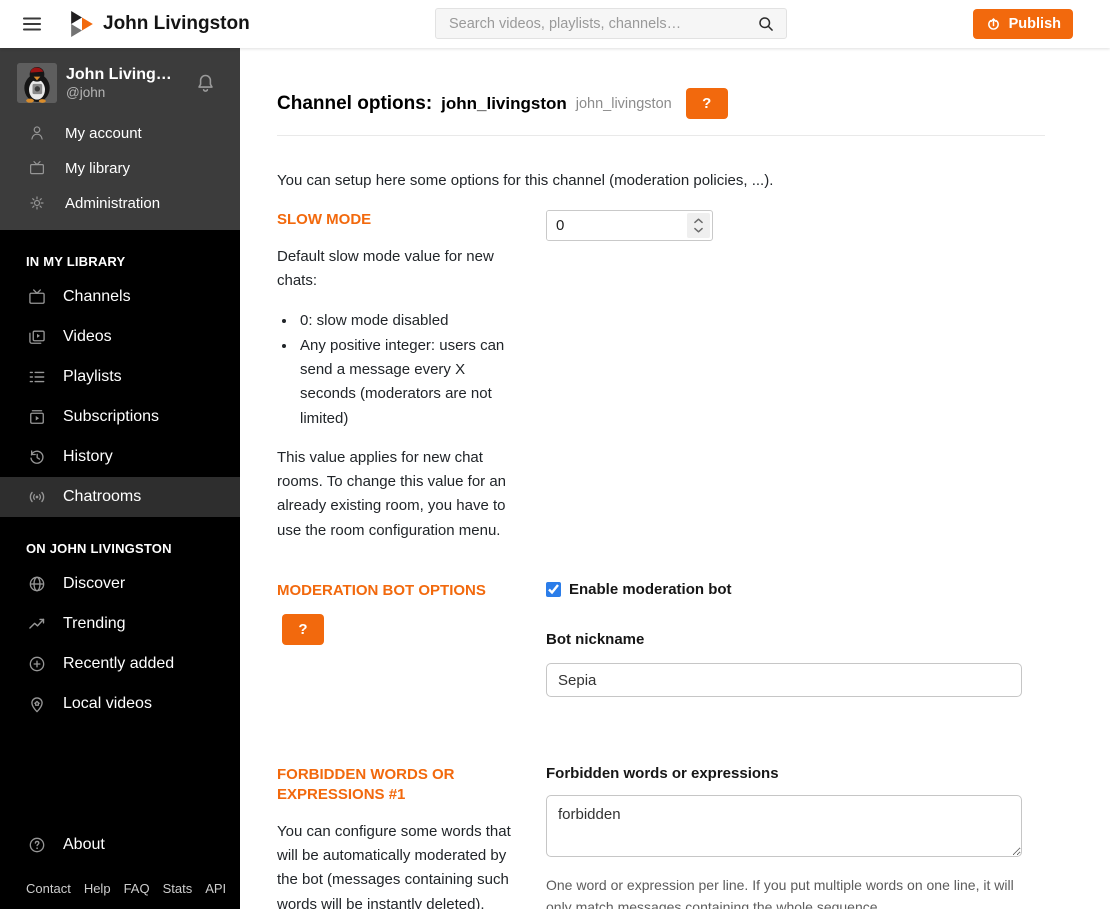 The height and width of the screenshot is (909, 1110). Describe the element at coordinates (662, 774) in the screenshot. I see `forbidden-words-field-label: Forbidden words or expressions` at that location.